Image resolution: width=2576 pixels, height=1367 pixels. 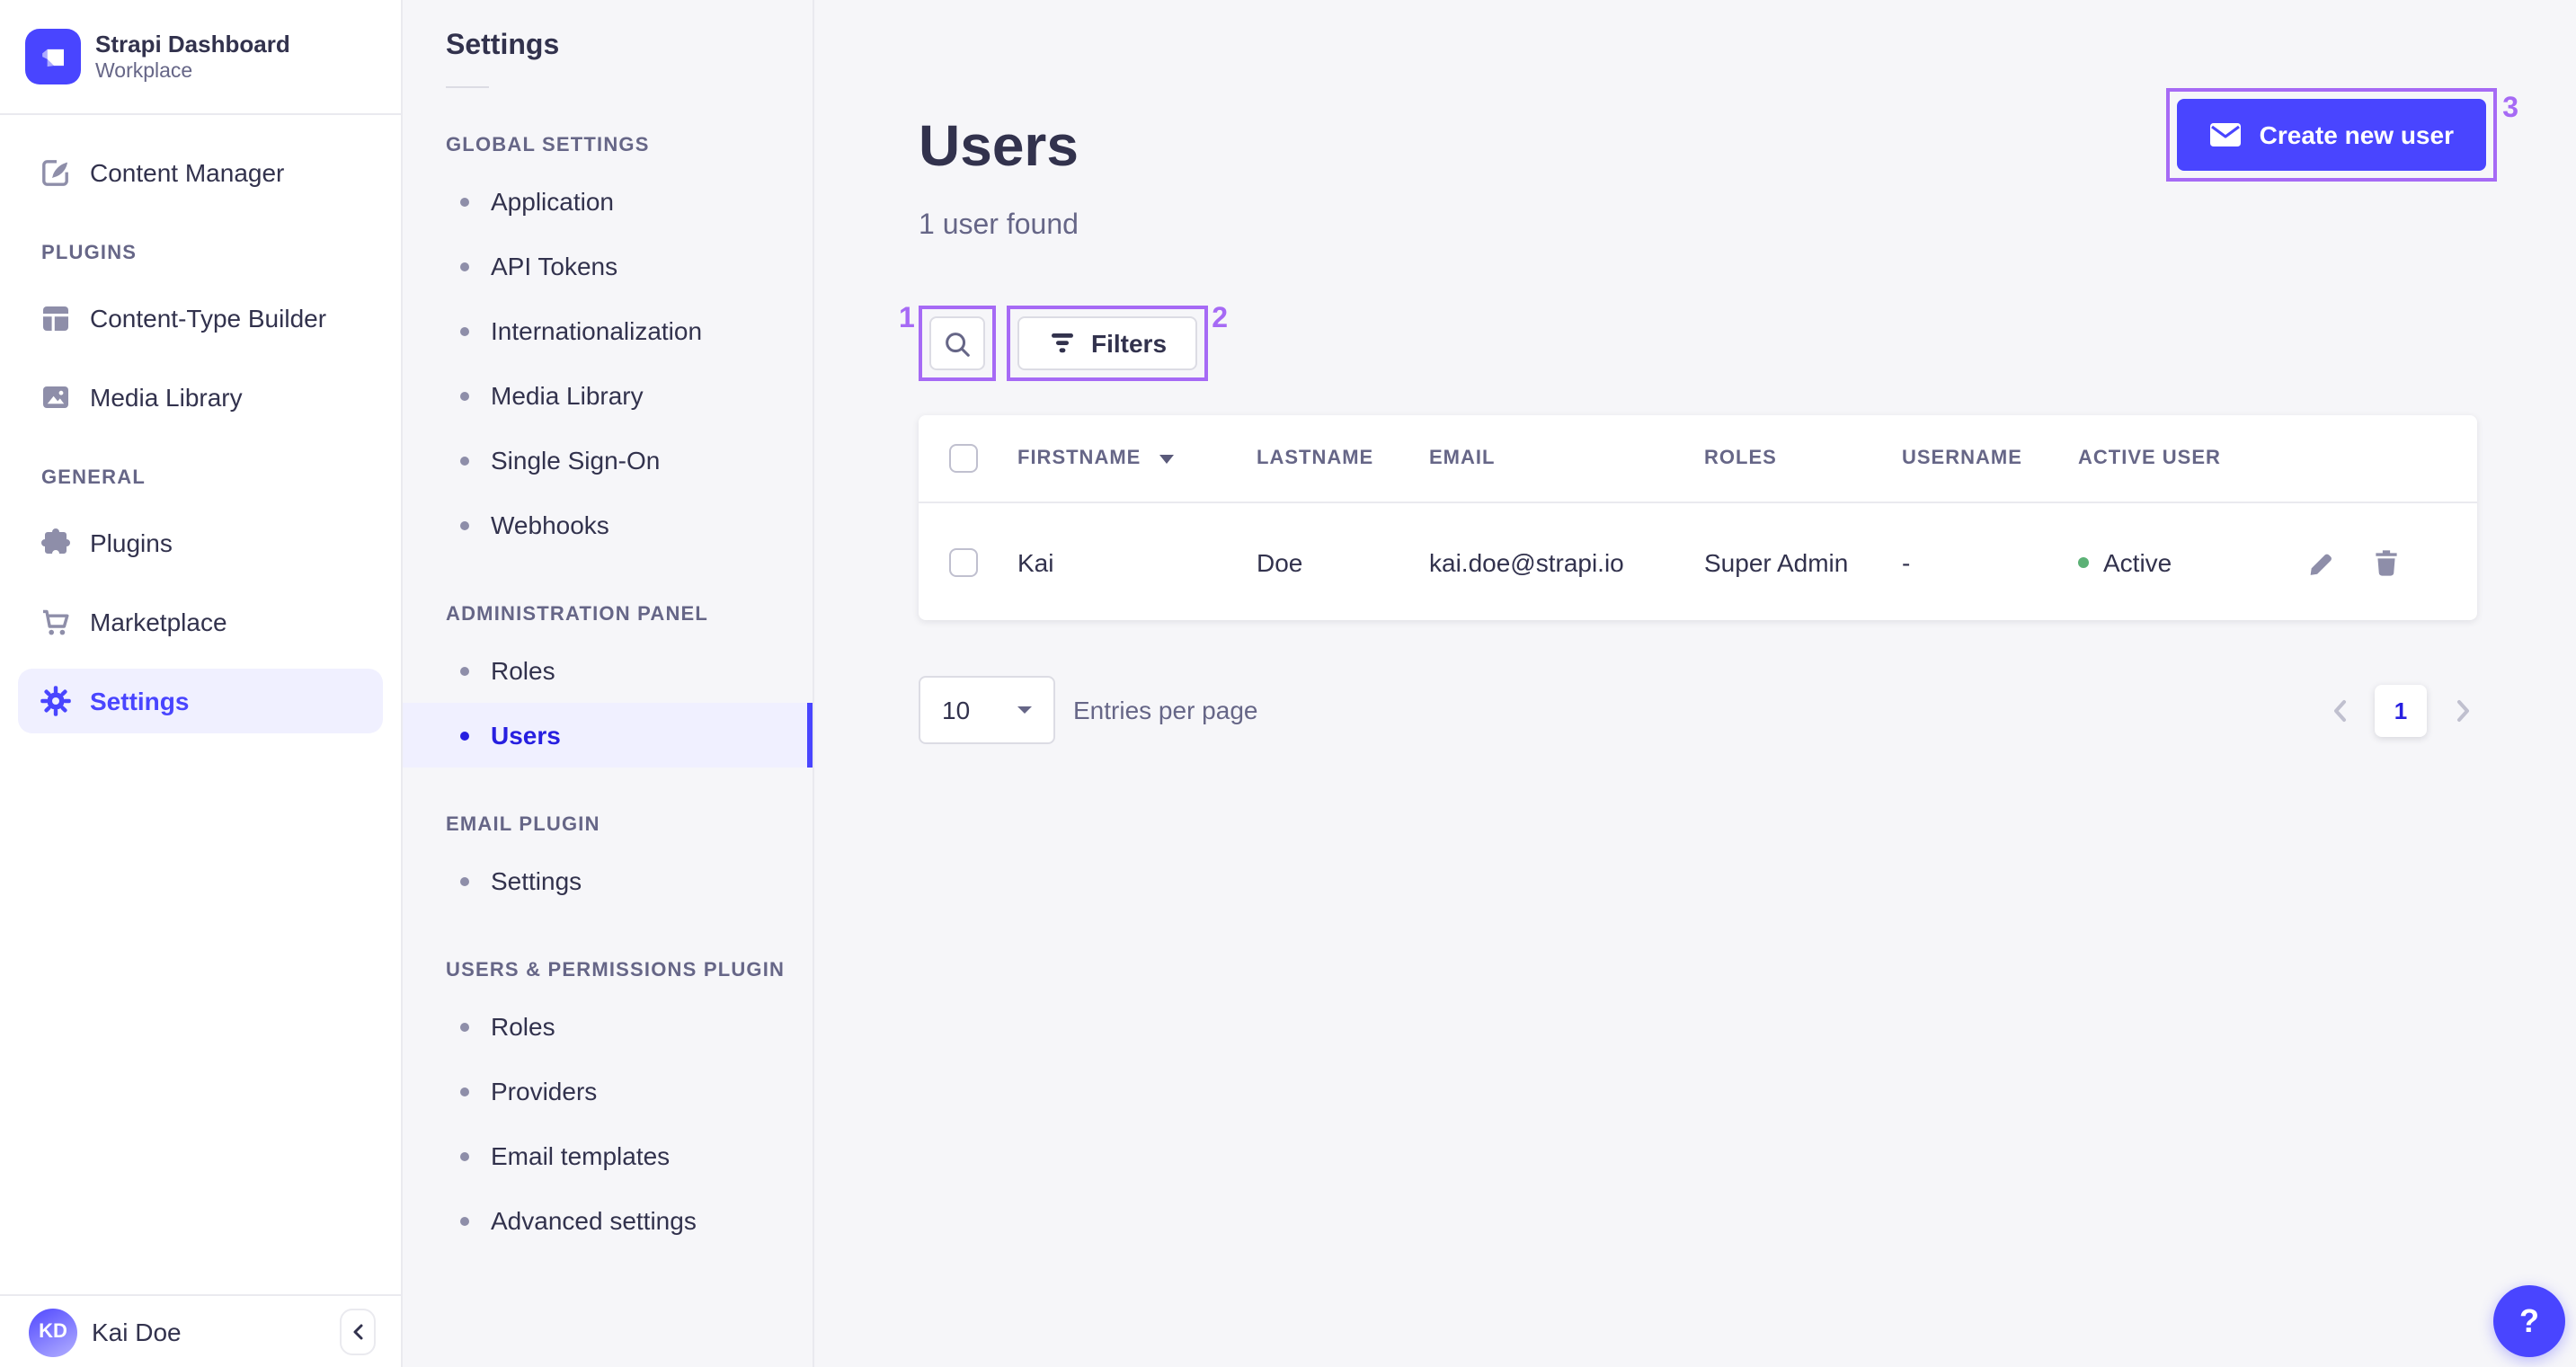 I want to click on row-actions, so click(x=2382, y=562).